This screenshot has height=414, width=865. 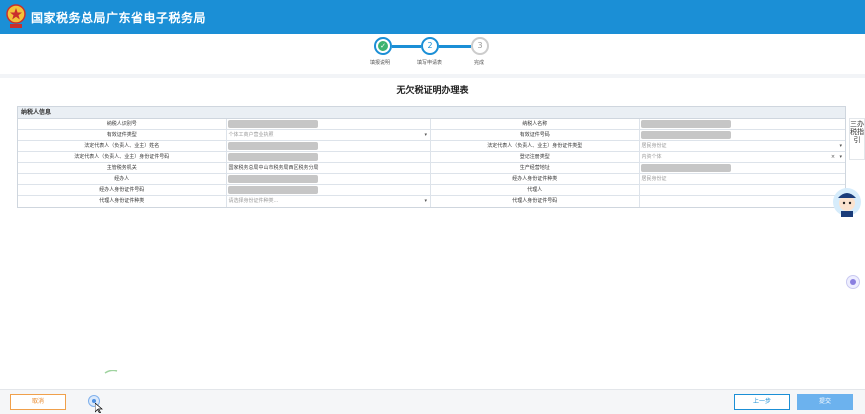 What do you see at coordinates (651, 157) in the screenshot?
I see `field-text: 内资个体` at bounding box center [651, 157].